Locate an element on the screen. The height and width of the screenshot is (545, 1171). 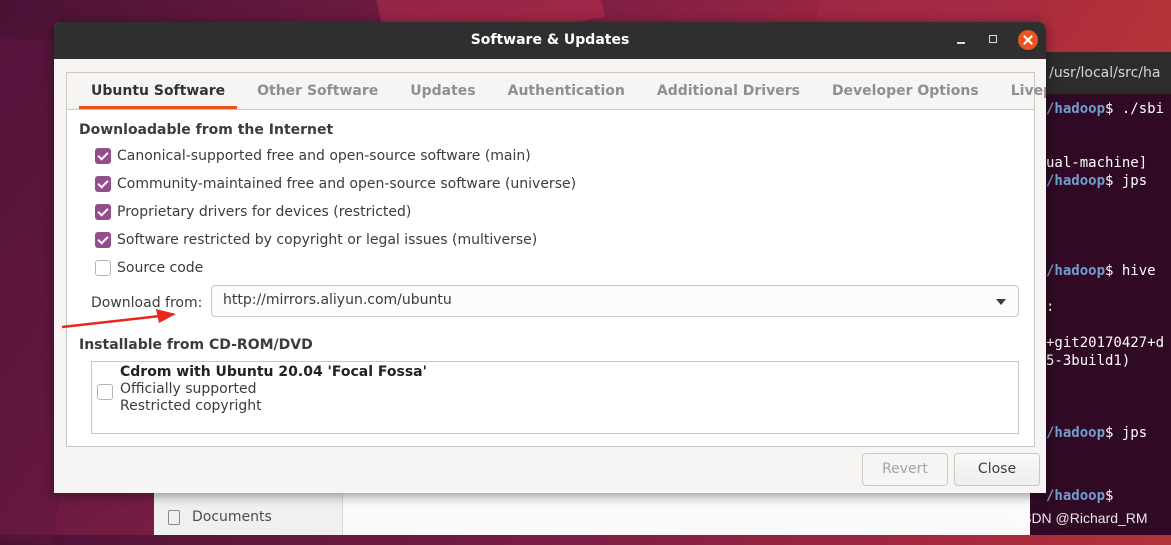
title-bar: Software & Updates is located at coordinates (550, 40).